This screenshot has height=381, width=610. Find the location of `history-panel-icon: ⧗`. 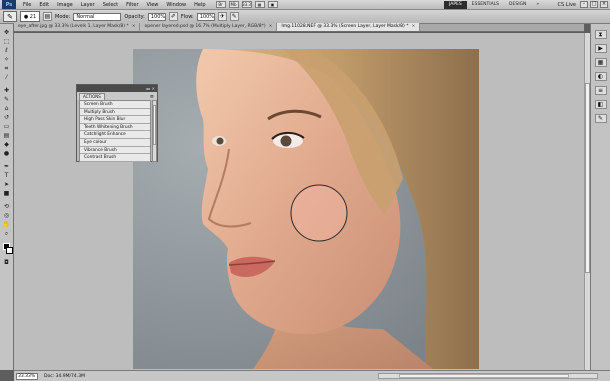

history-panel-icon: ⧗ is located at coordinates (600, 34).